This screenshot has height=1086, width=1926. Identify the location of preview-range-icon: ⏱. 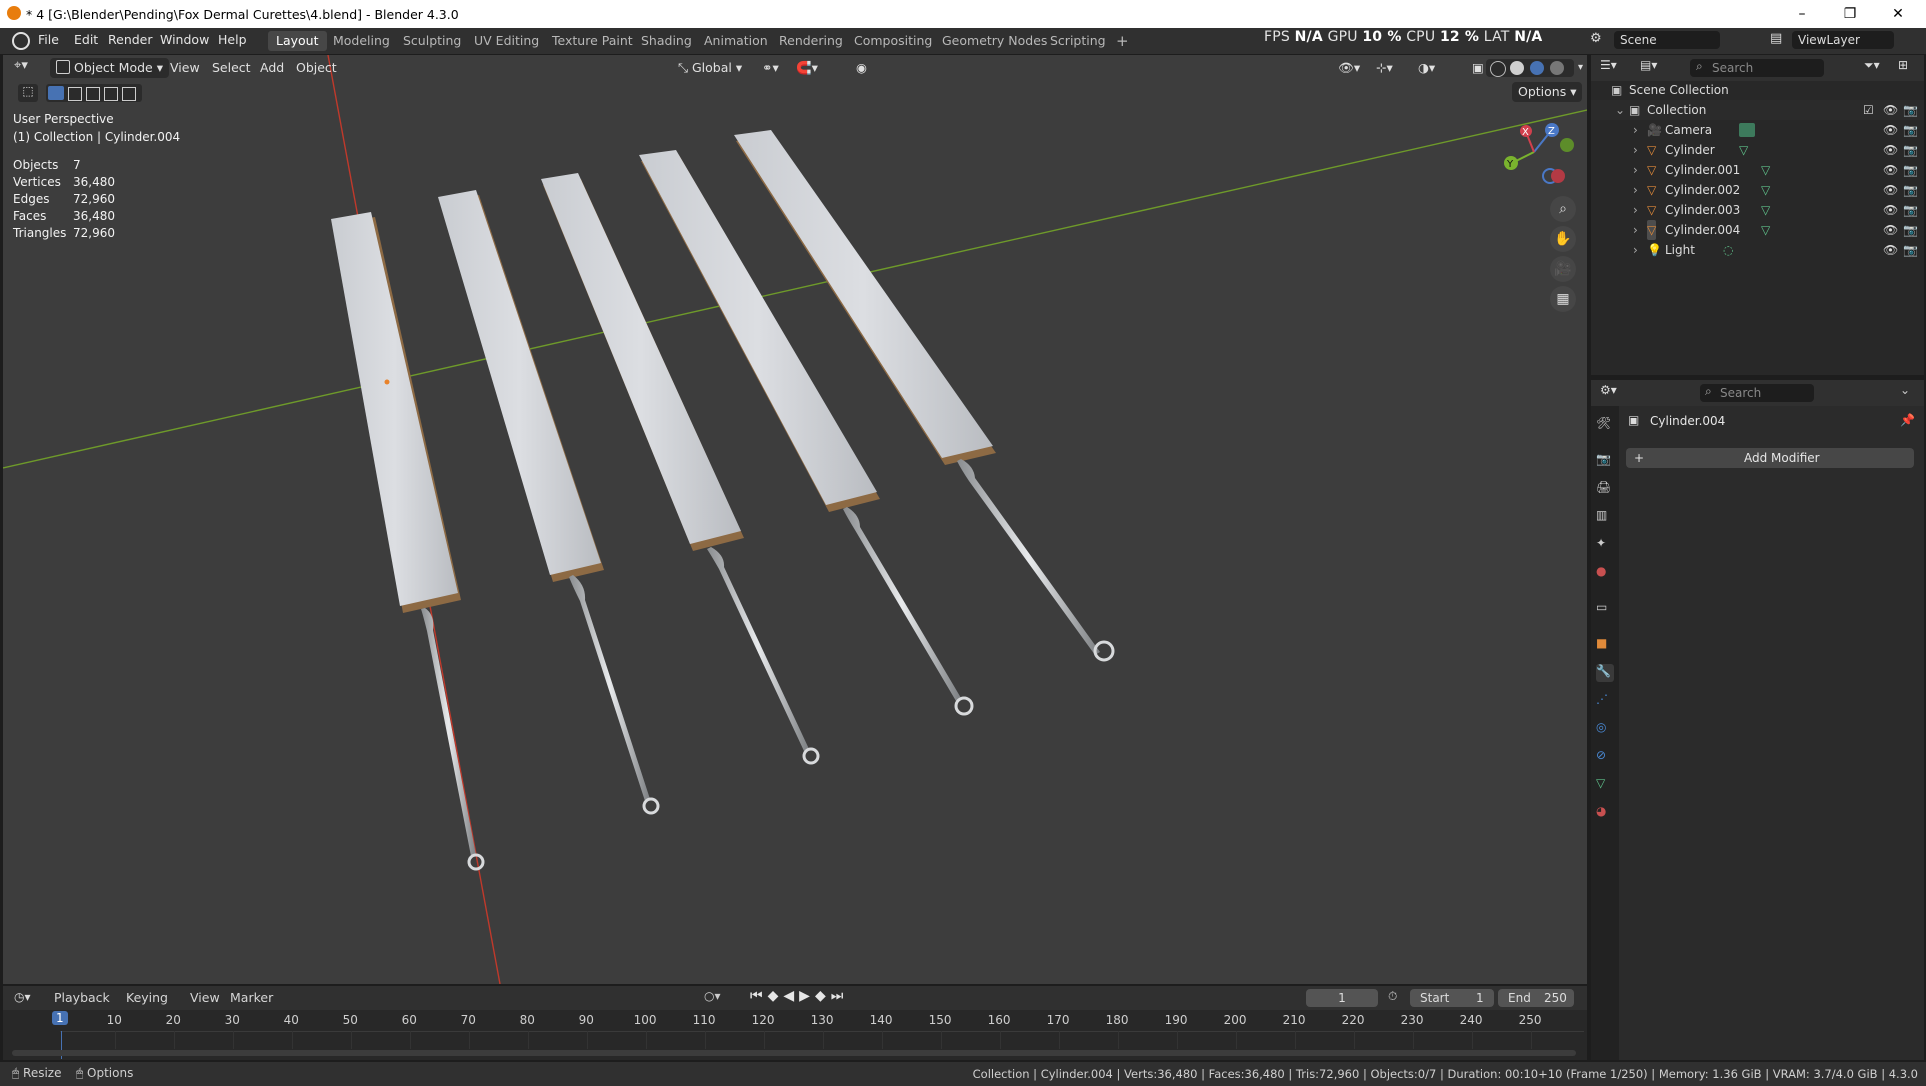
(1392, 996).